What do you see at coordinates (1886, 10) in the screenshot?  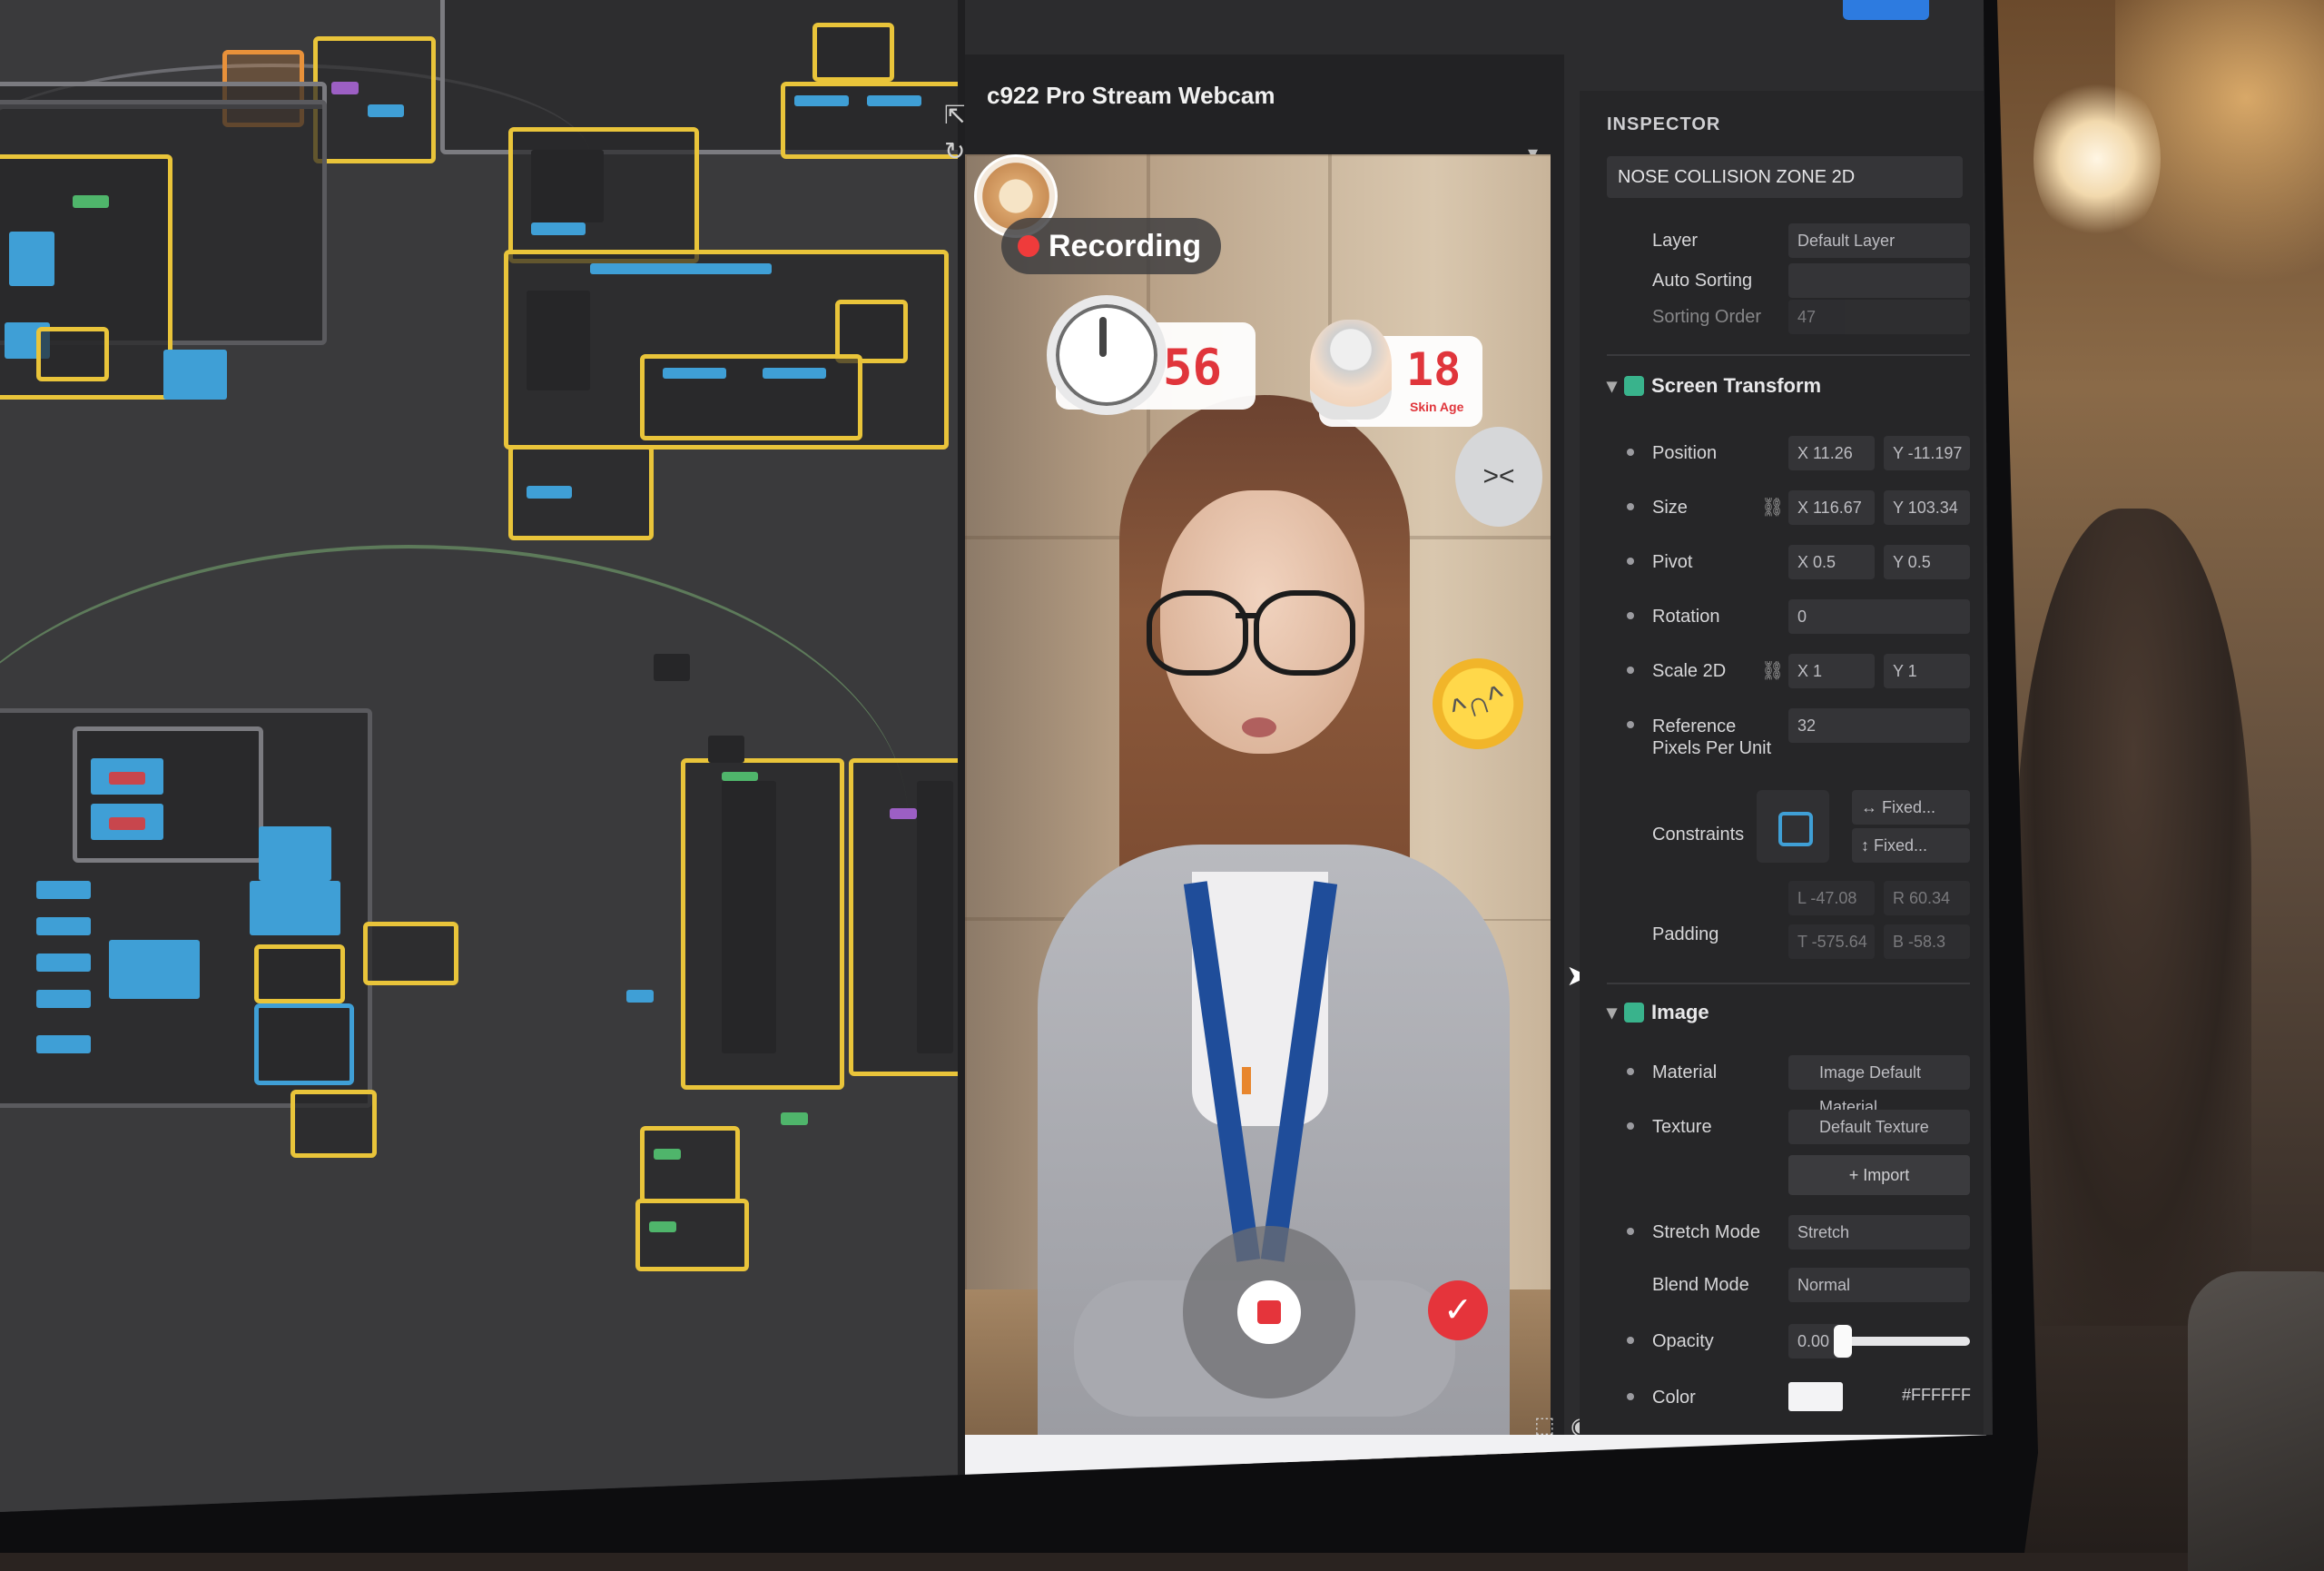 I see `top-blue-button` at bounding box center [1886, 10].